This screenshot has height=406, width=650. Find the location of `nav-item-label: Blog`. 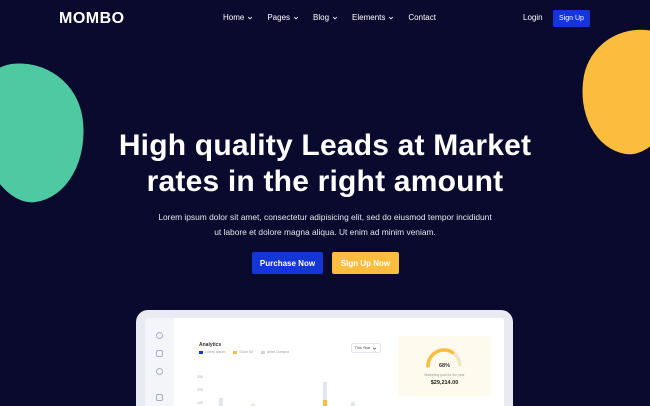

nav-item-label: Blog is located at coordinates (321, 17).